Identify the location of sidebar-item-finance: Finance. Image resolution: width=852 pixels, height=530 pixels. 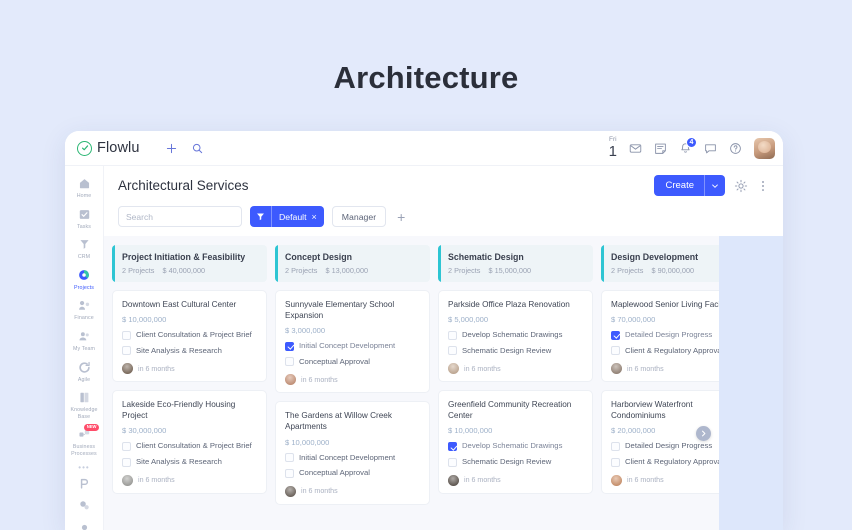
(84, 309).